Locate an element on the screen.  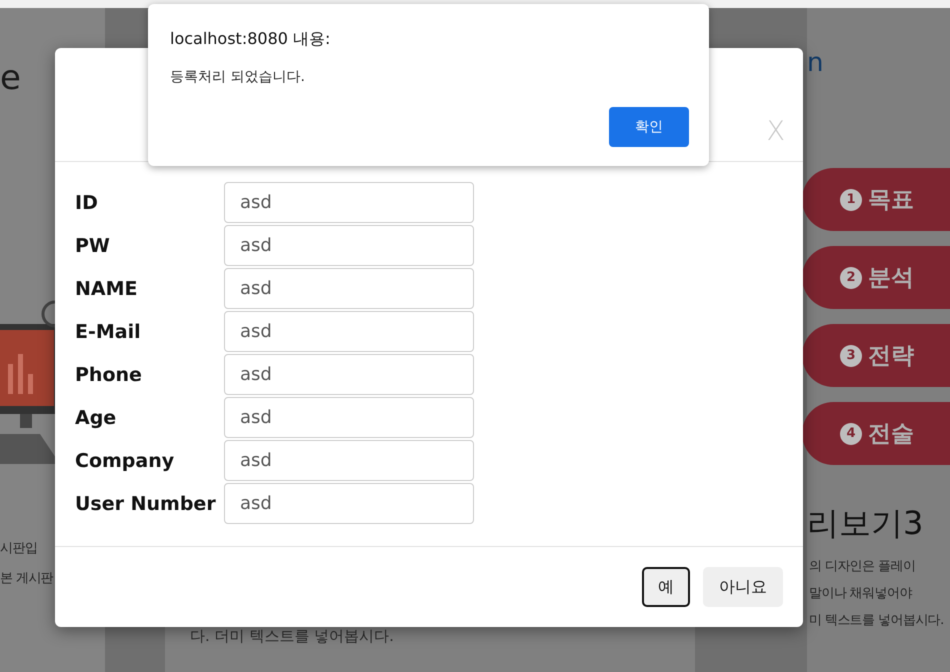
field-label: User Number is located at coordinates (146, 503).